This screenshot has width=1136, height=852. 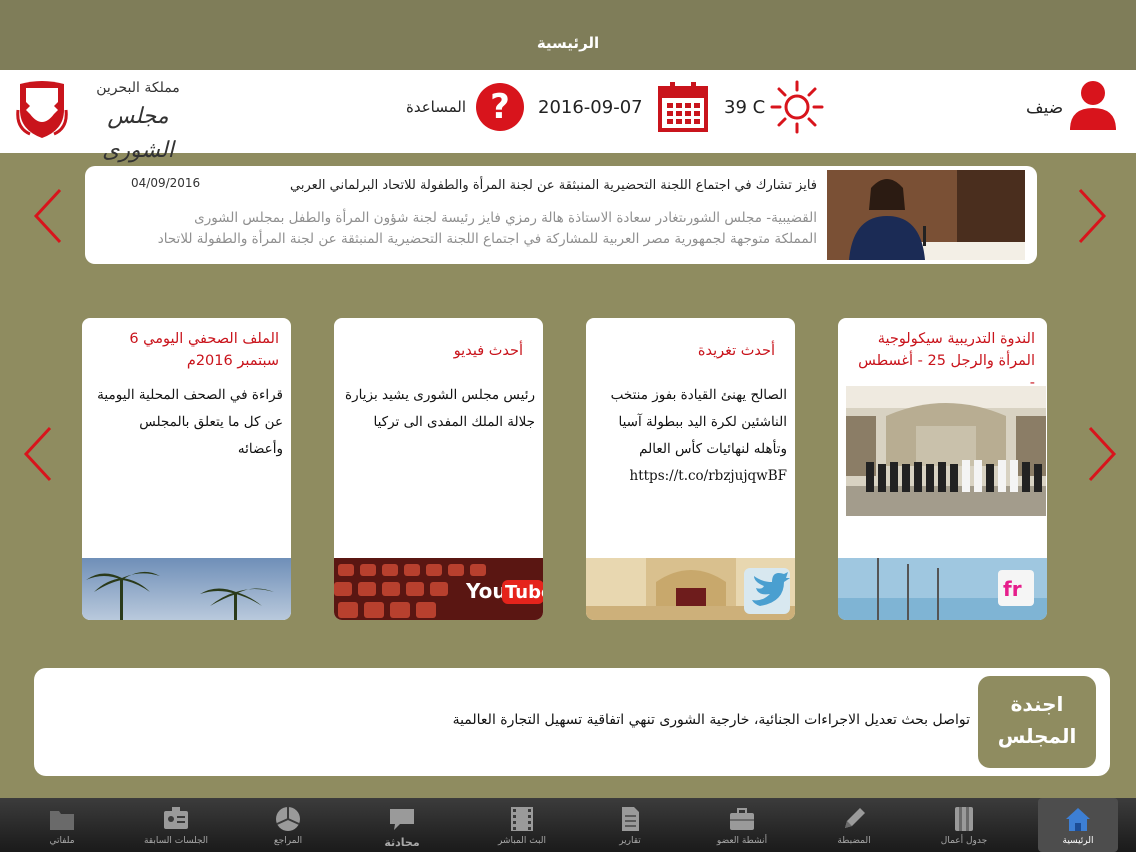 I want to click on svg-text: You, so click(x=486, y=591).